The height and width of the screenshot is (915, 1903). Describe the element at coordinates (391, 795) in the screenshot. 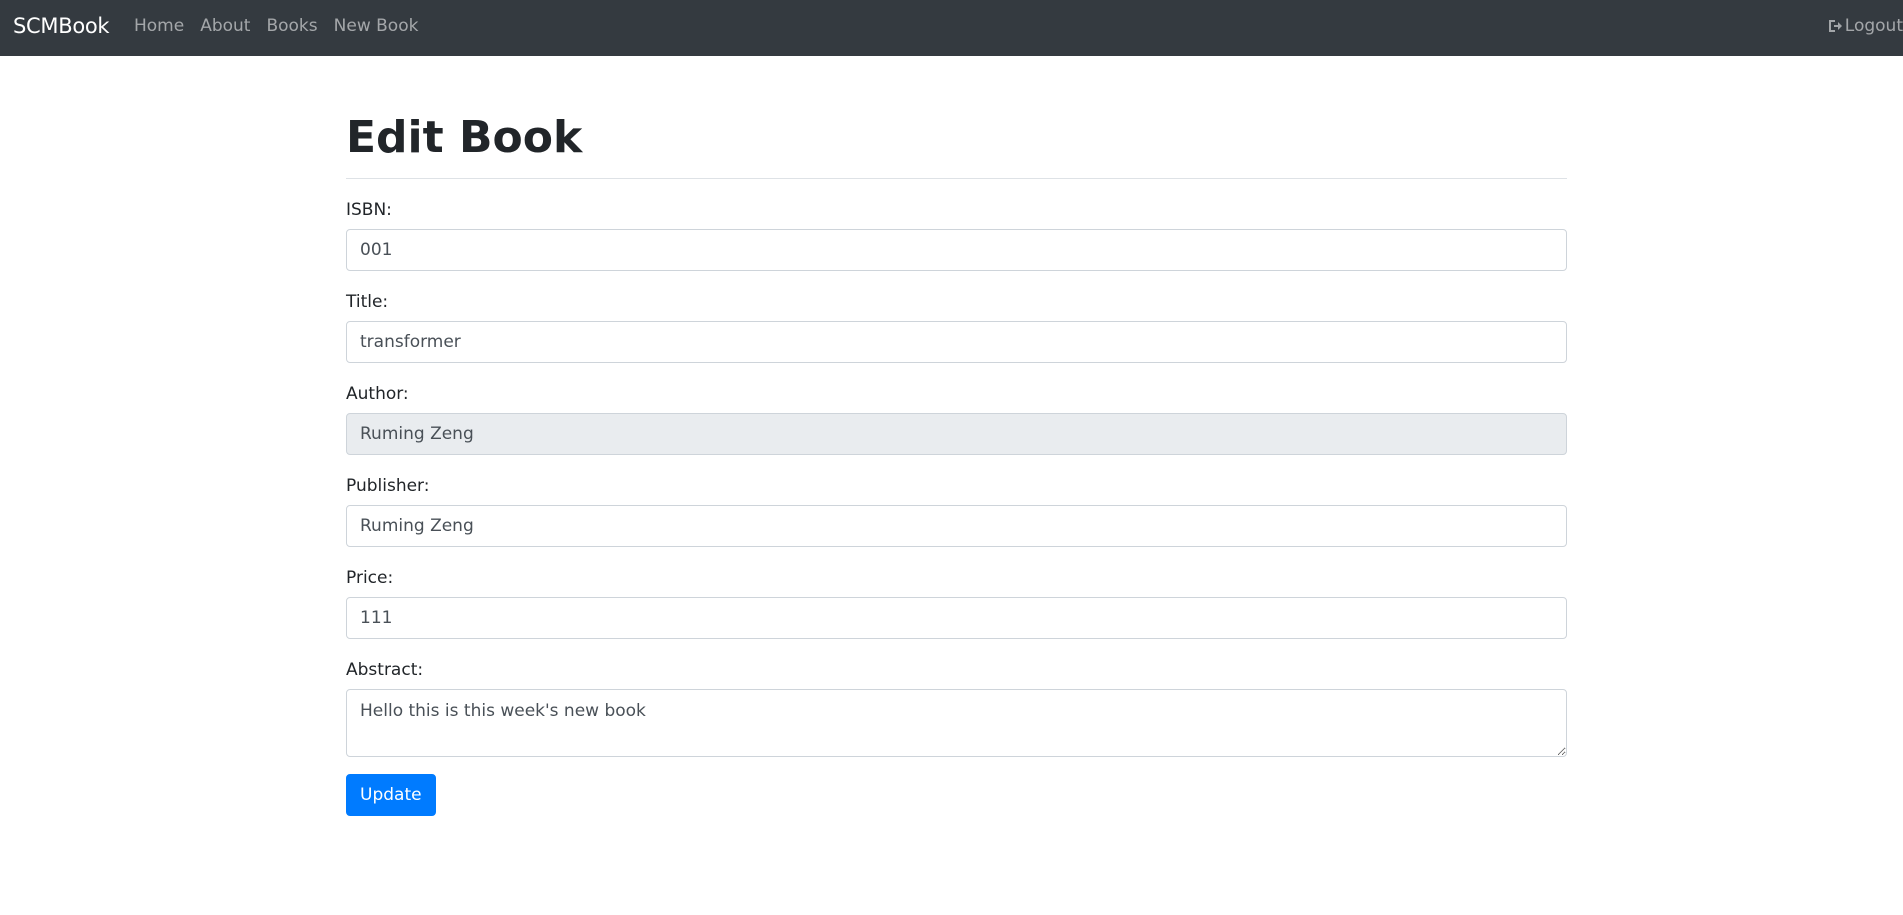

I see `update-button: Update` at that location.